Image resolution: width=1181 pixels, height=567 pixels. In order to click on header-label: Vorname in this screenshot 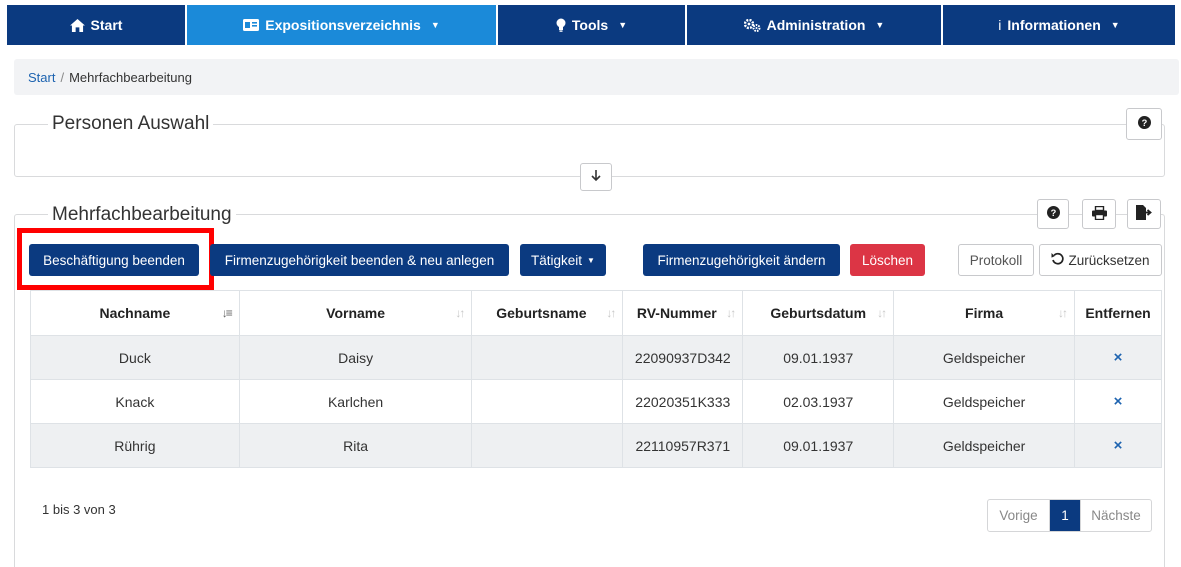, I will do `click(356, 313)`.